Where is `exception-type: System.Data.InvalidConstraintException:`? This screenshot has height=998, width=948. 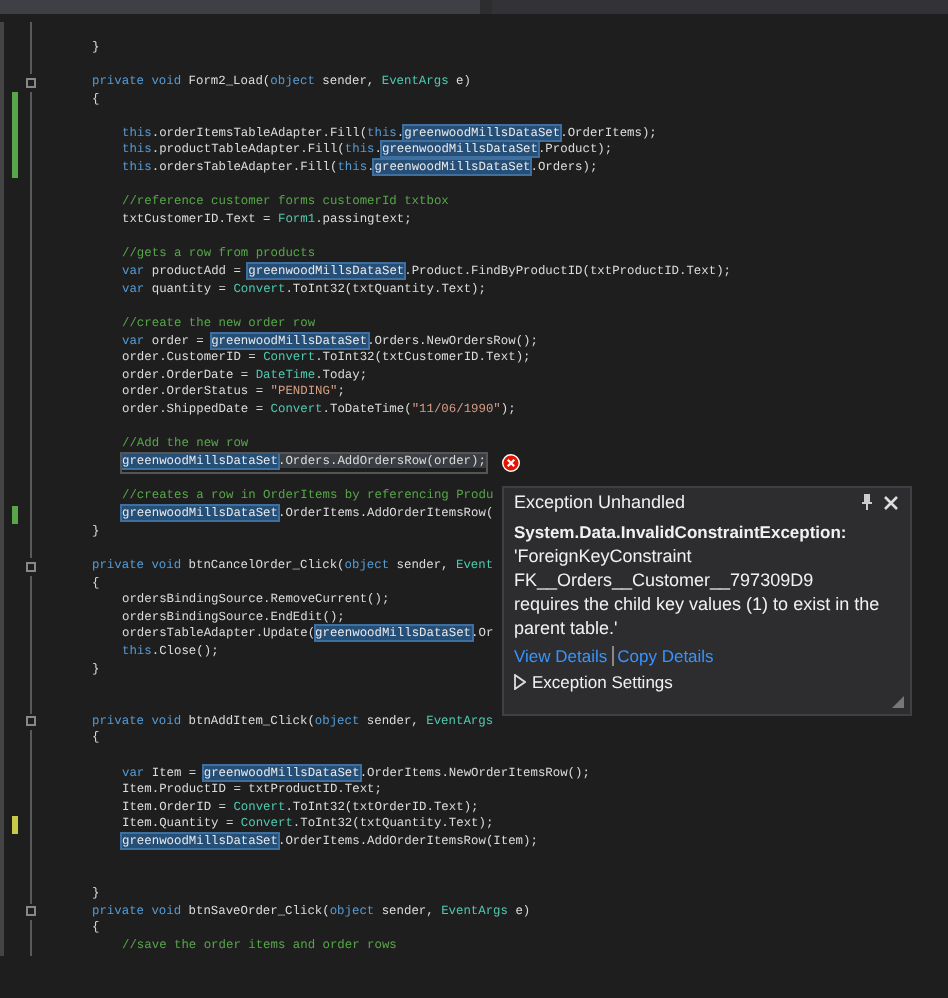
exception-type: System.Data.InvalidConstraintException: is located at coordinates (681, 532).